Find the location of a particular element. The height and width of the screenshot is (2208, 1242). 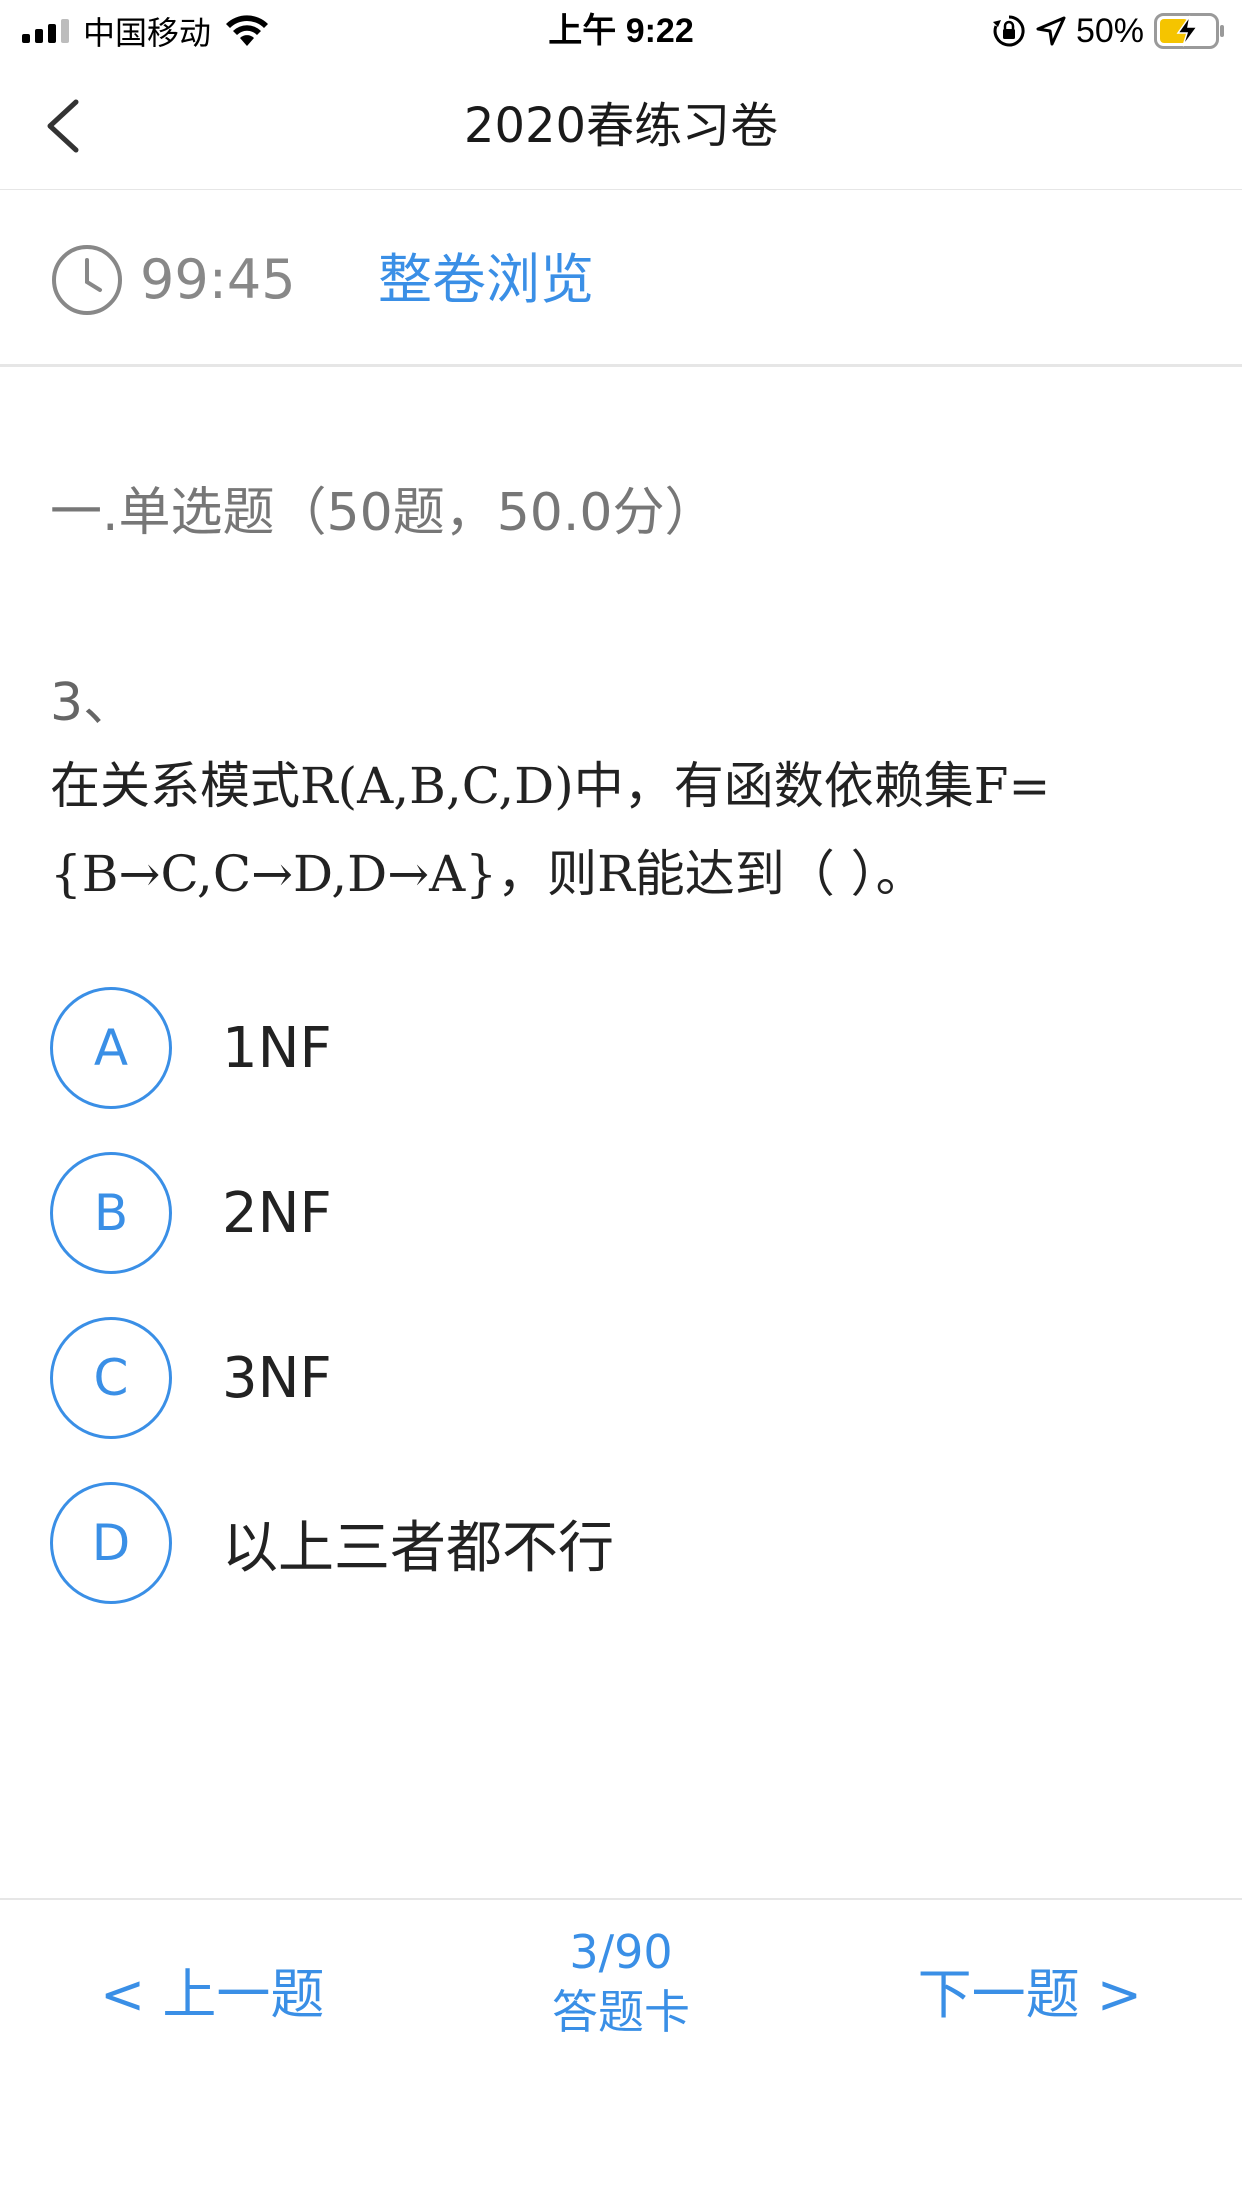

option-letter: A is located at coordinates (111, 1048).